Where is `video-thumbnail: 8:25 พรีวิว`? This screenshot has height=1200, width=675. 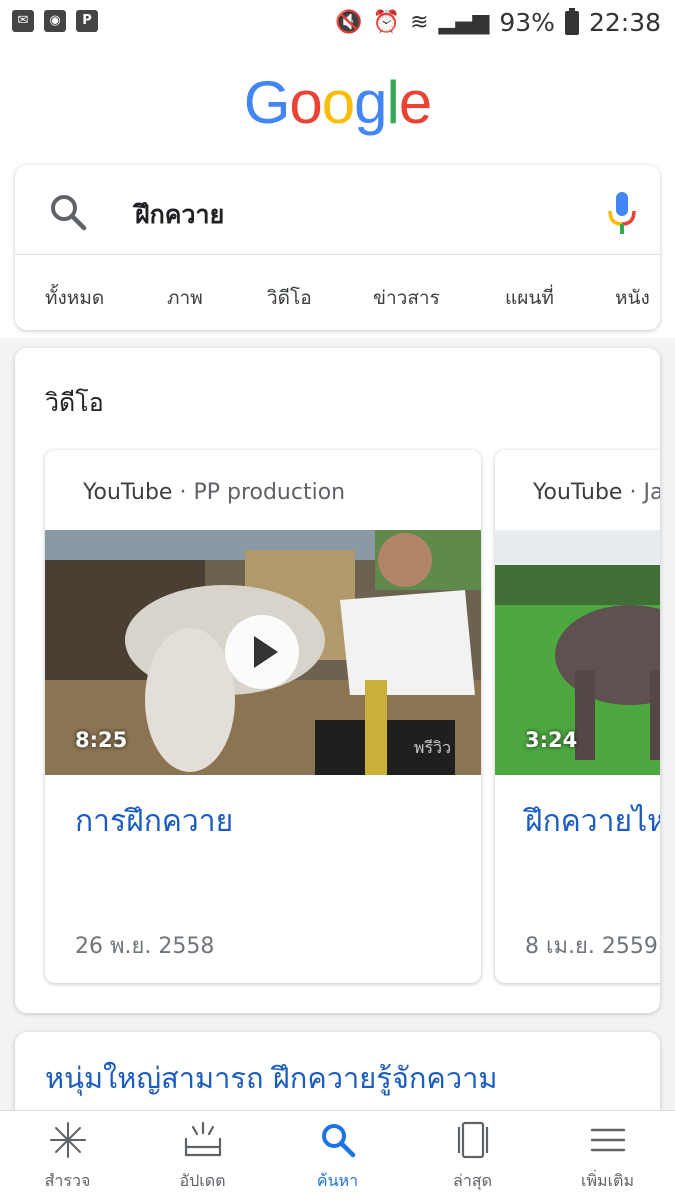
video-thumbnail: 8:25 พรีวิว is located at coordinates (263, 652).